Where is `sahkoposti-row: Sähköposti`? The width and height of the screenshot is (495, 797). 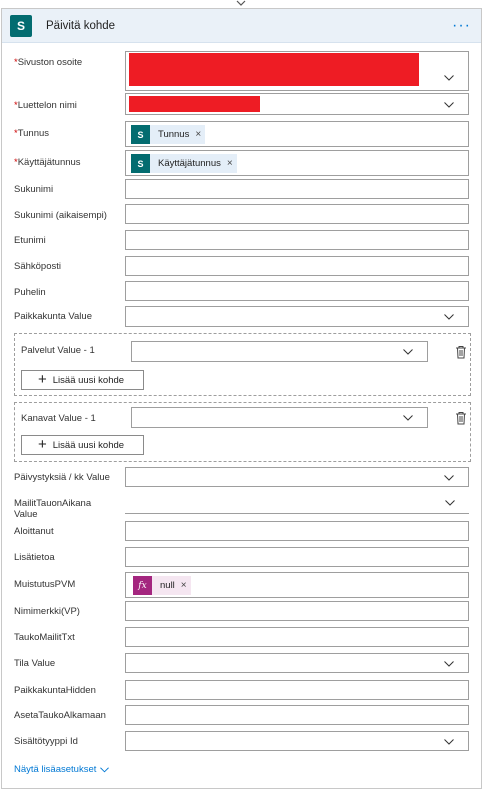 sahkoposti-row: Sähköposti is located at coordinates (241, 266).